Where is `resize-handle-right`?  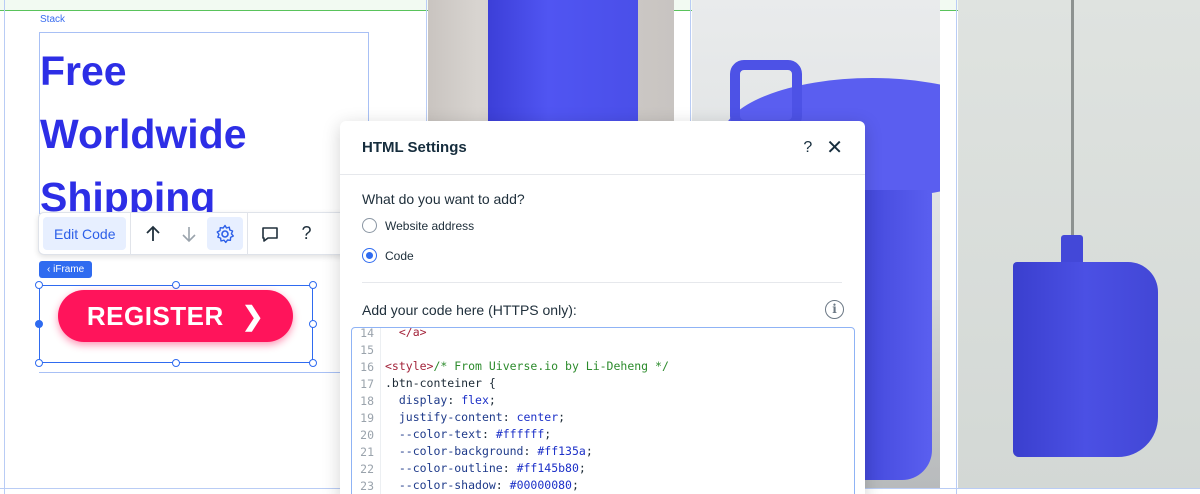
resize-handle-right is located at coordinates (313, 324).